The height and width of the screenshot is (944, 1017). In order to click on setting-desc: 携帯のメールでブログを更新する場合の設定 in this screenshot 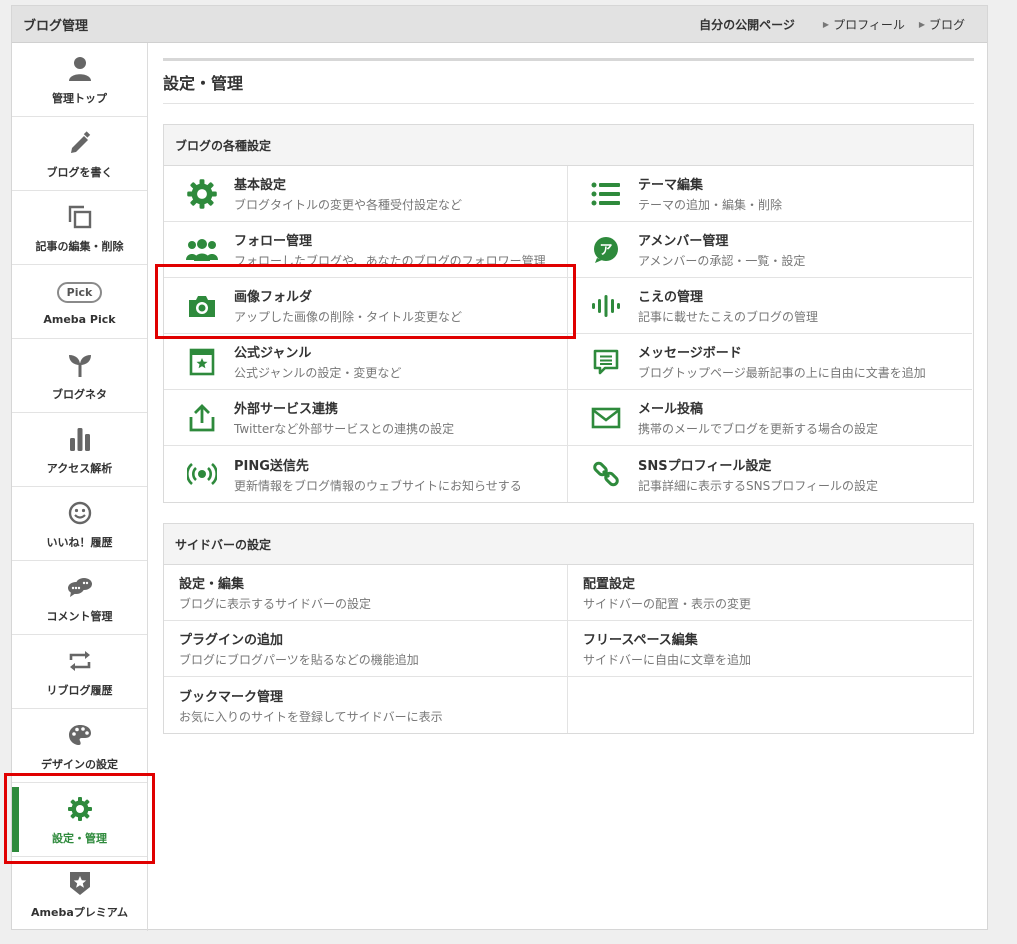, I will do `click(758, 429)`.